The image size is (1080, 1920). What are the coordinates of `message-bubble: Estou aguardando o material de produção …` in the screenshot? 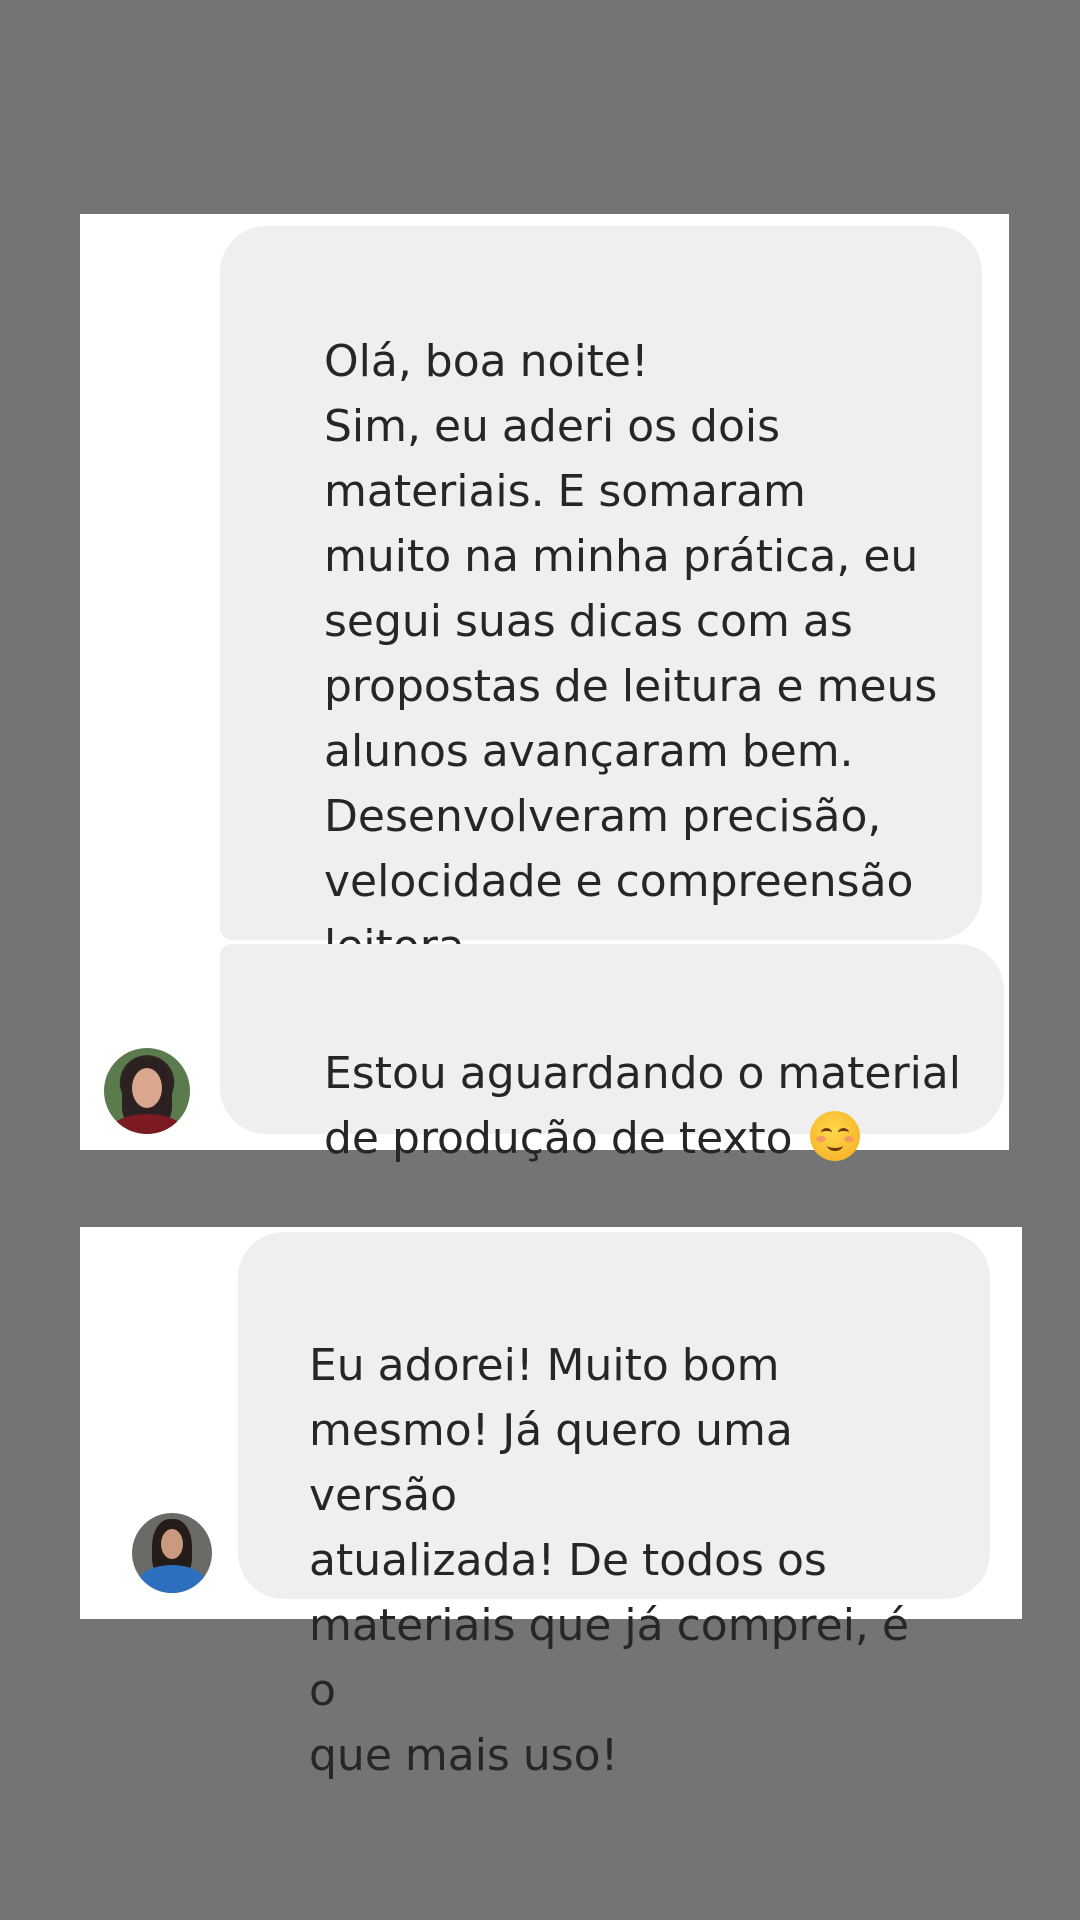 It's located at (612, 1054).